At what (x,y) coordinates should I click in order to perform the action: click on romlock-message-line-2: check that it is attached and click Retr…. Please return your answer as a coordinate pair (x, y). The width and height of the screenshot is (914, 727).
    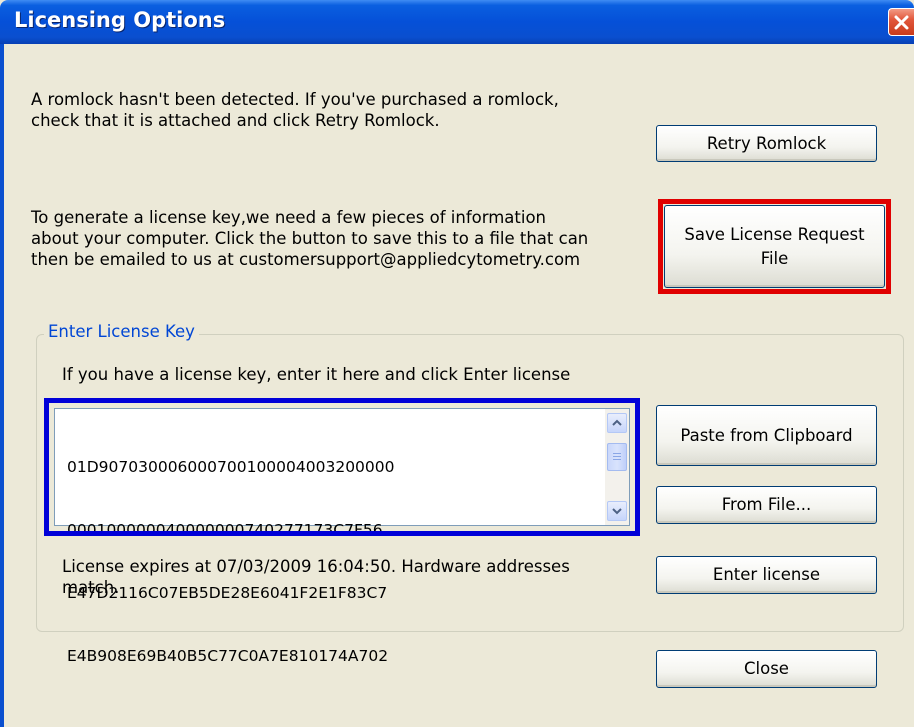
    Looking at the image, I should click on (235, 120).